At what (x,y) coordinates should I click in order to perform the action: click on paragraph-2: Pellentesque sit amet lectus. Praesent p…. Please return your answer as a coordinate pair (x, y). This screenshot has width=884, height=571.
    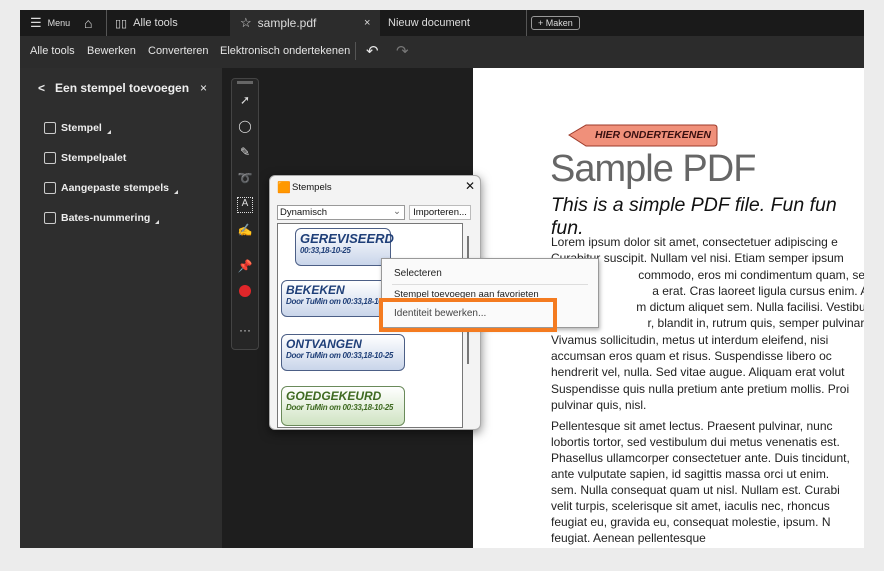
    Looking at the image, I should click on (707, 482).